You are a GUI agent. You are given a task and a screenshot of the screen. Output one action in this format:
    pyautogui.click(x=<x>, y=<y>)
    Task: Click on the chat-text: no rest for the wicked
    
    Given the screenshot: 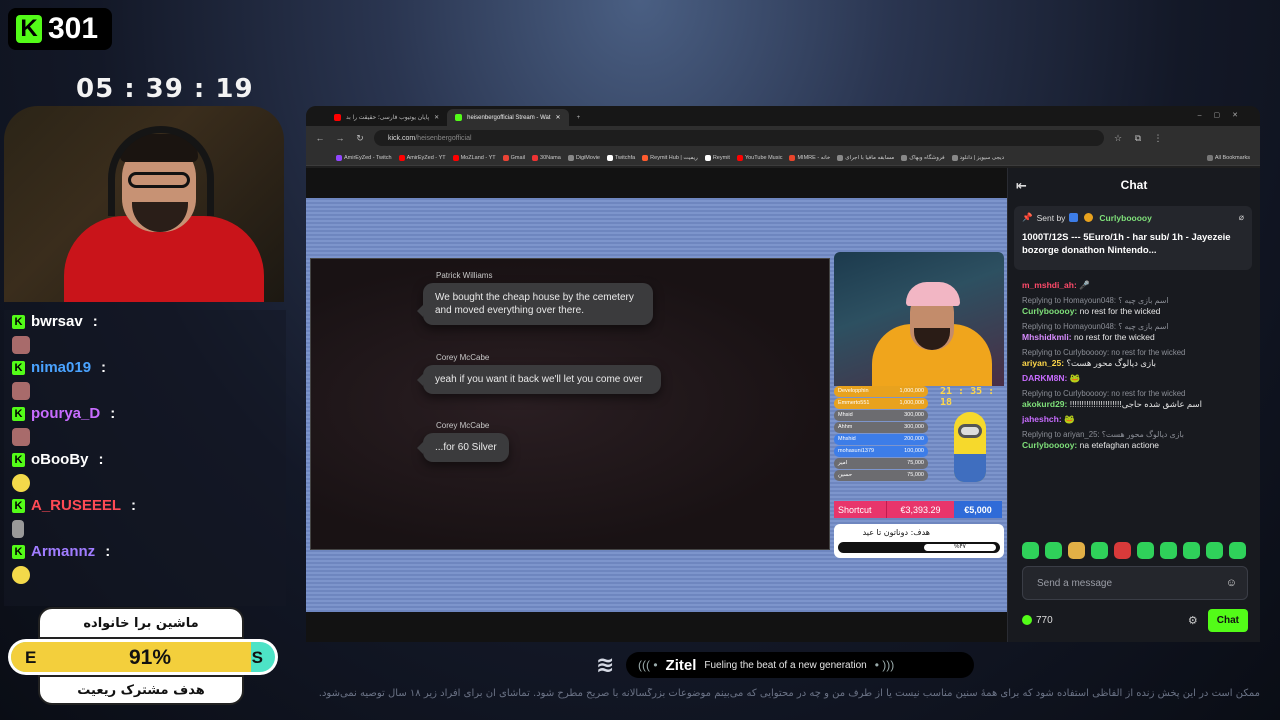 What is the action you would take?
    pyautogui.click(x=1114, y=337)
    